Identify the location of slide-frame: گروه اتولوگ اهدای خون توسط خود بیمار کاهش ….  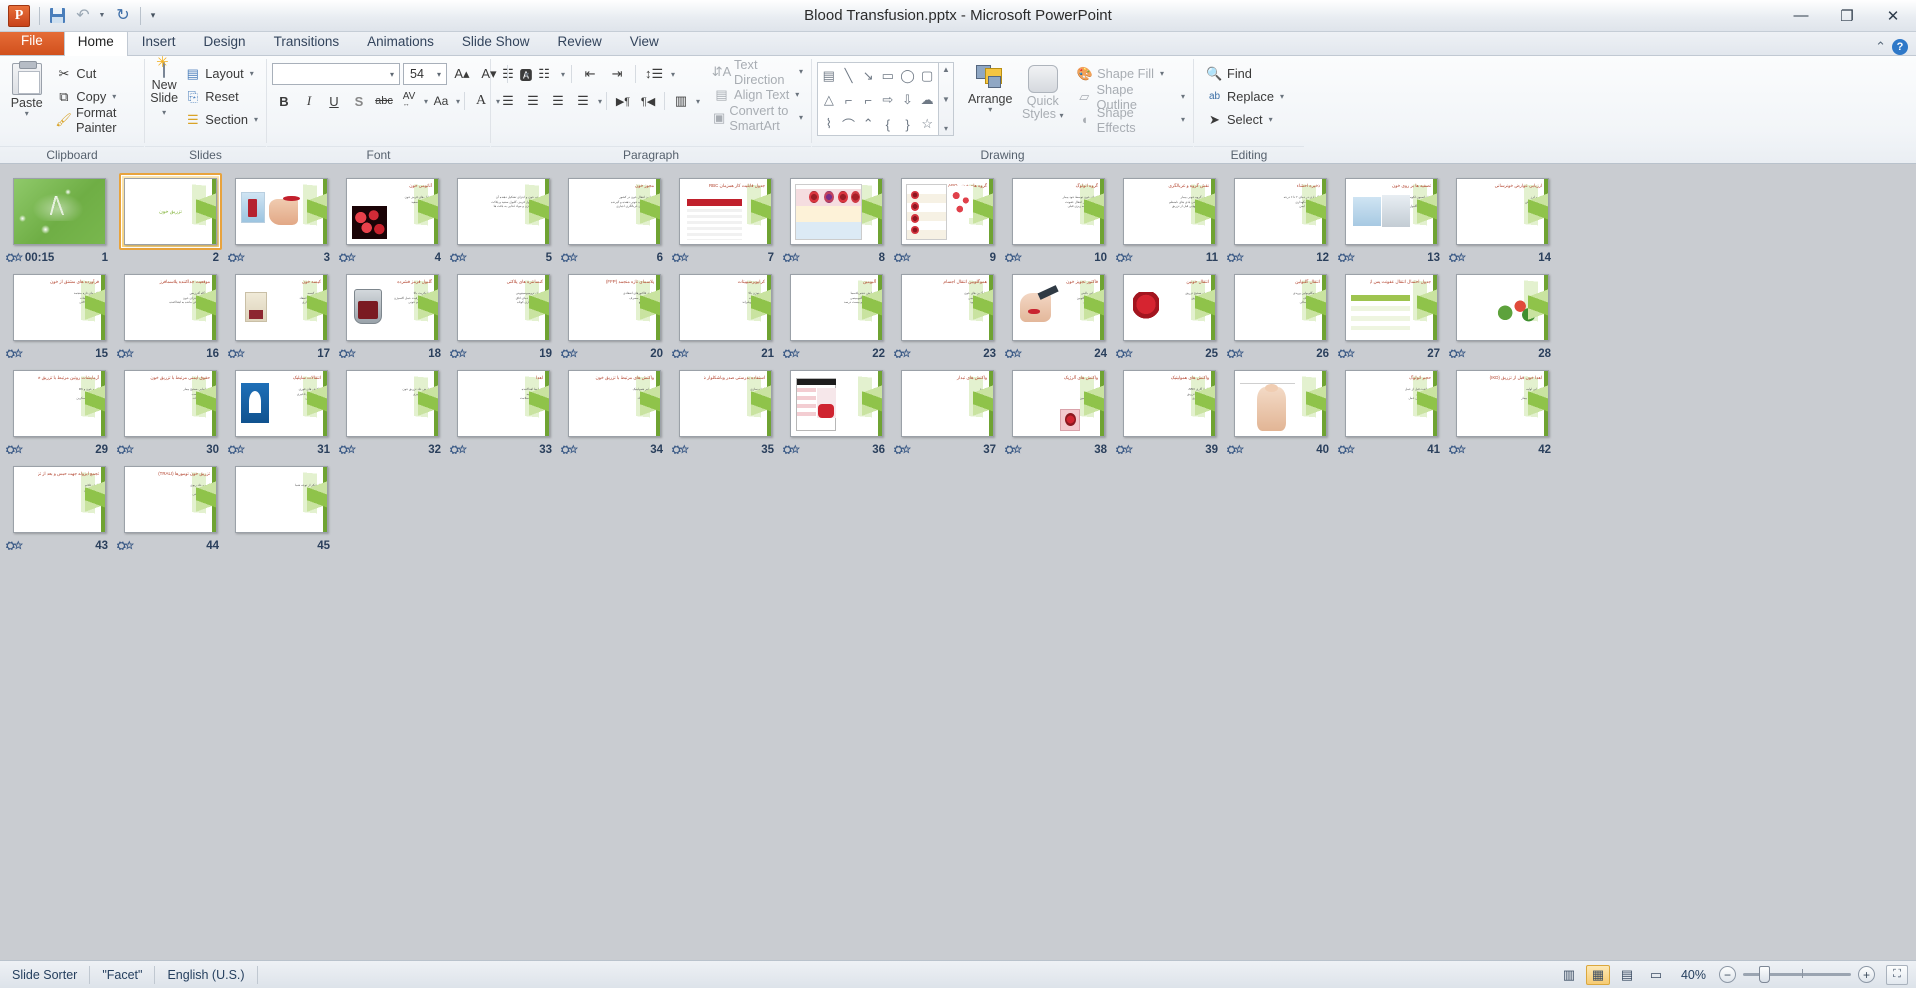
(1058, 211).